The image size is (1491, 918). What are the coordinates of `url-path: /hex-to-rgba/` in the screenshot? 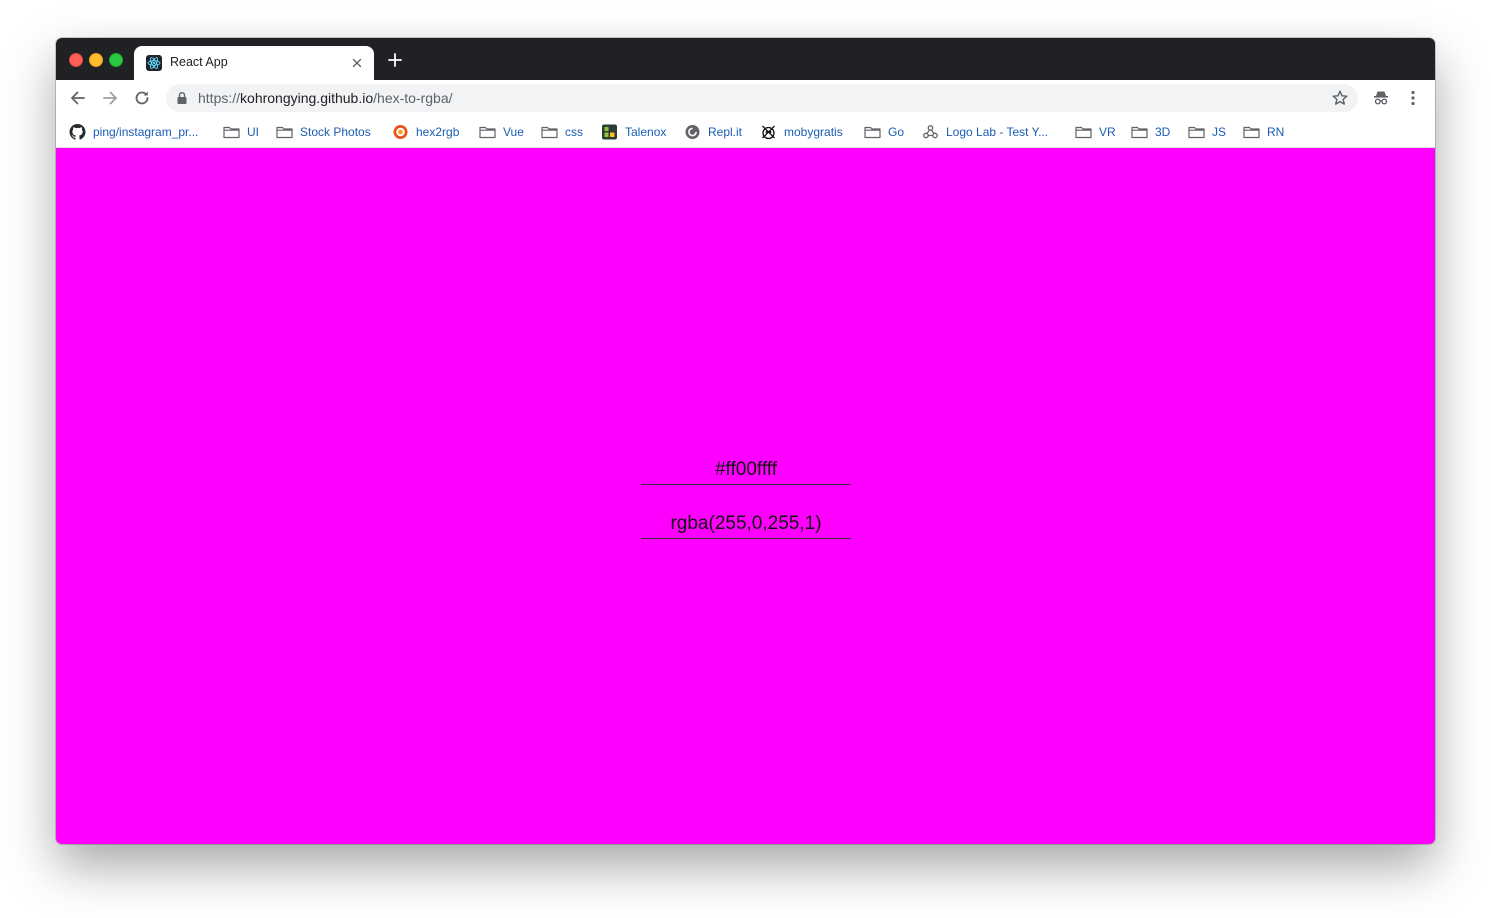 It's located at (413, 98).